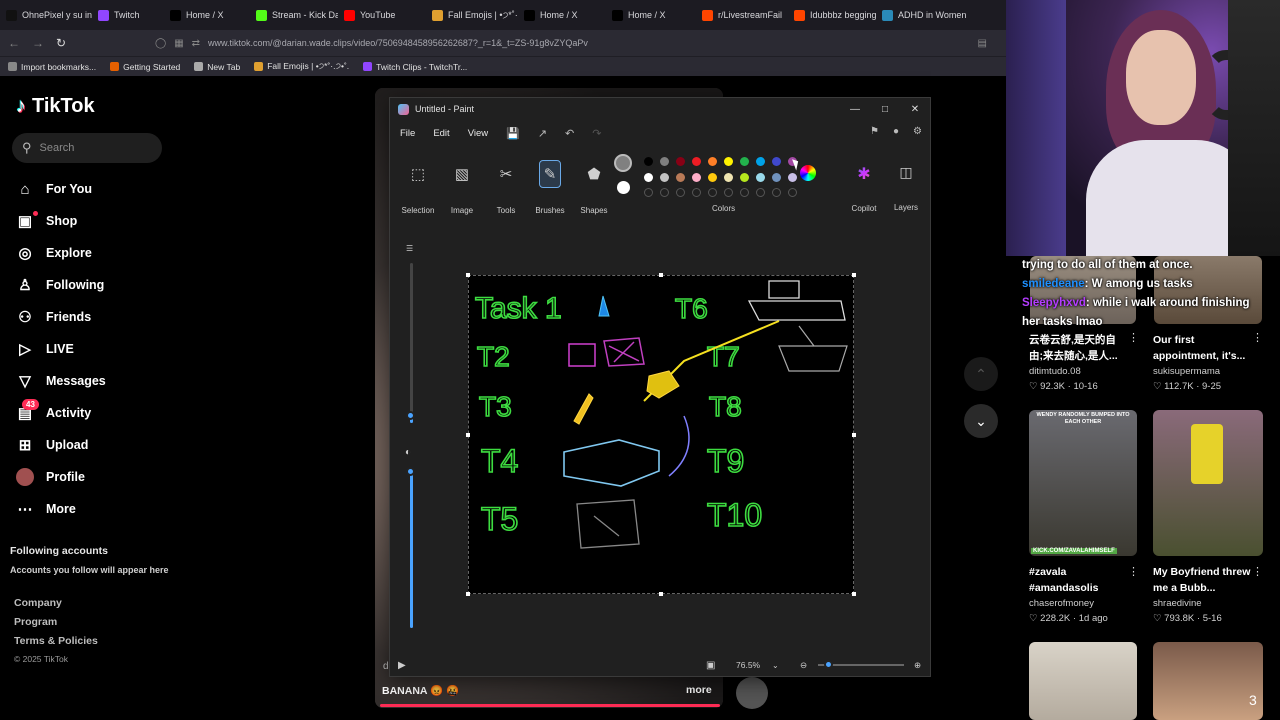  What do you see at coordinates (116, 189) in the screenshot?
I see `nav-item-for-you: ⌂ For You` at bounding box center [116, 189].